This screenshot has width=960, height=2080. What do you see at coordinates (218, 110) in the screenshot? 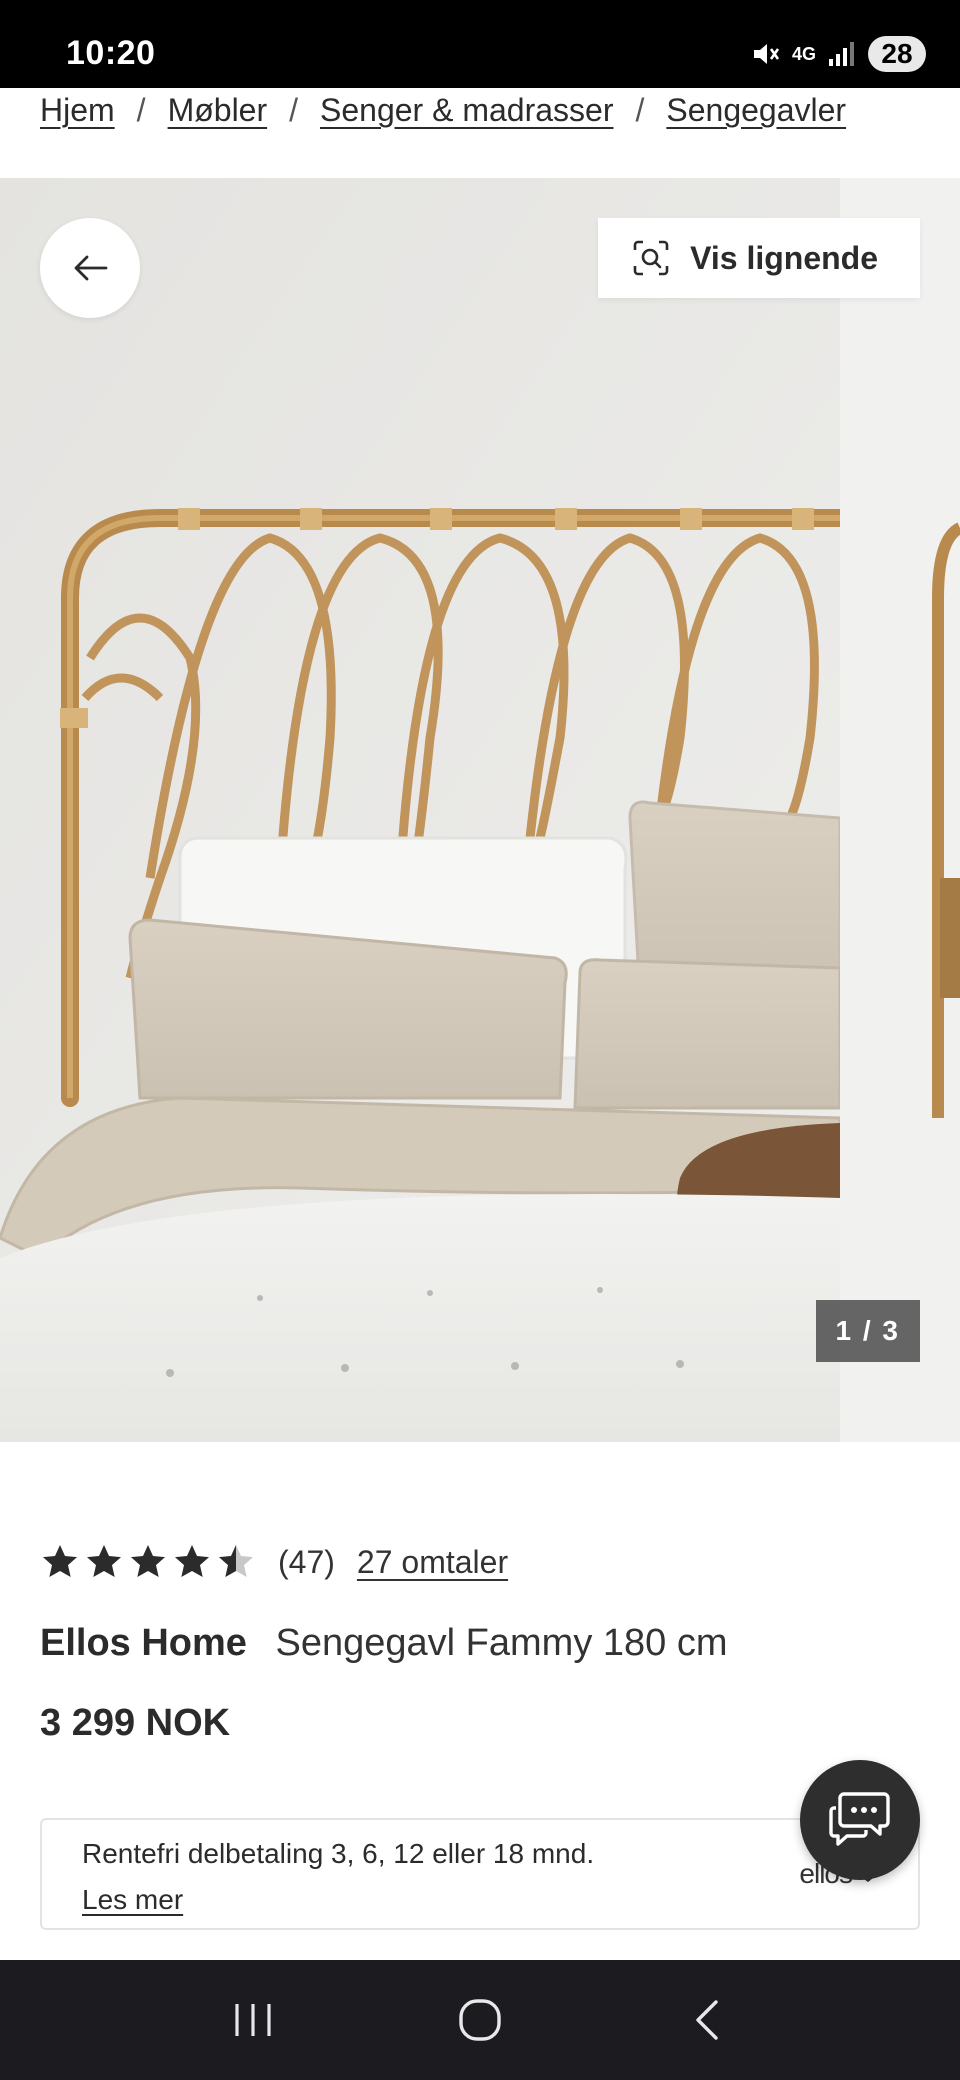
I see `breadcrumb-furniture: Møbler` at bounding box center [218, 110].